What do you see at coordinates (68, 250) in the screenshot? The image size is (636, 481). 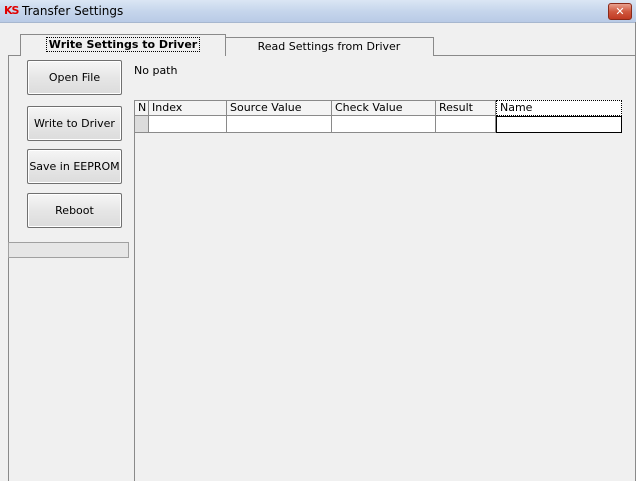 I see `progress-bar` at bounding box center [68, 250].